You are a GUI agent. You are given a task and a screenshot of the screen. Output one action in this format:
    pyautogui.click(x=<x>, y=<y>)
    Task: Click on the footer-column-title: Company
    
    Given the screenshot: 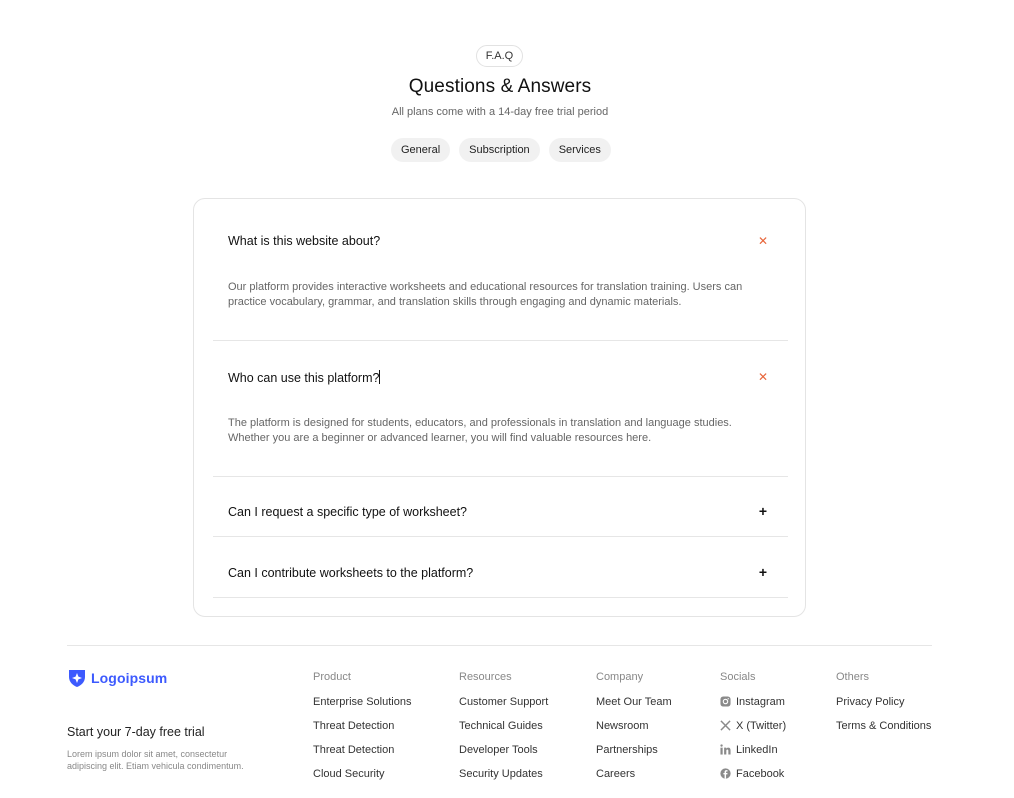 What is the action you would take?
    pyautogui.click(x=620, y=677)
    